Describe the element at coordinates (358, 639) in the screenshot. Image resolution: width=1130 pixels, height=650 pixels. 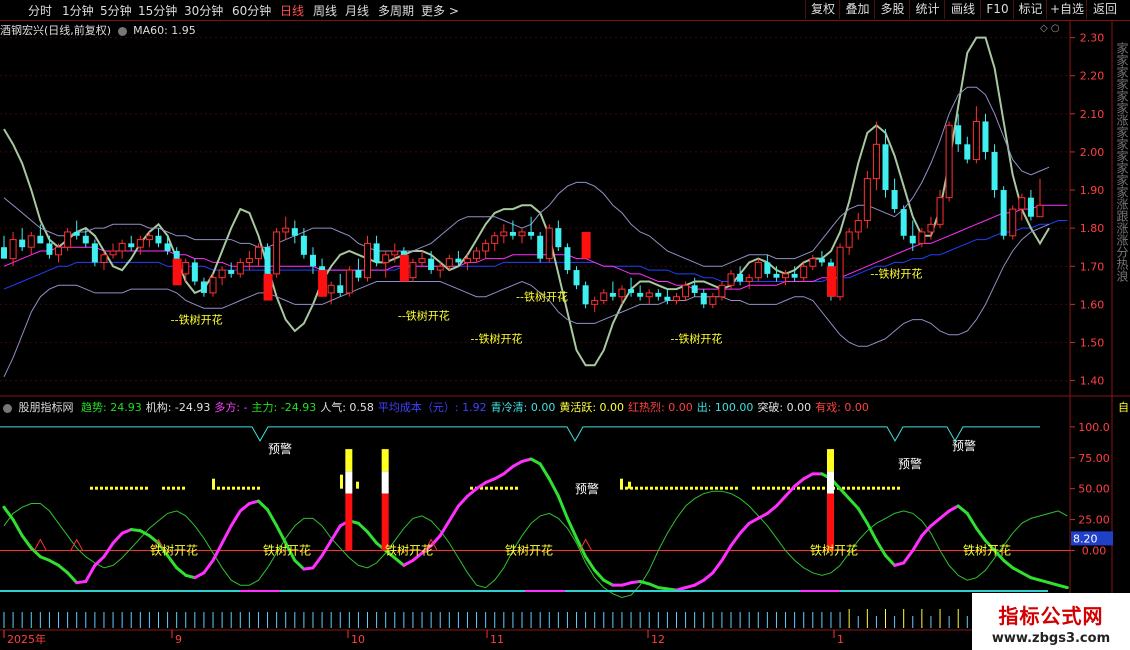
I see `date-label-2: 10` at that location.